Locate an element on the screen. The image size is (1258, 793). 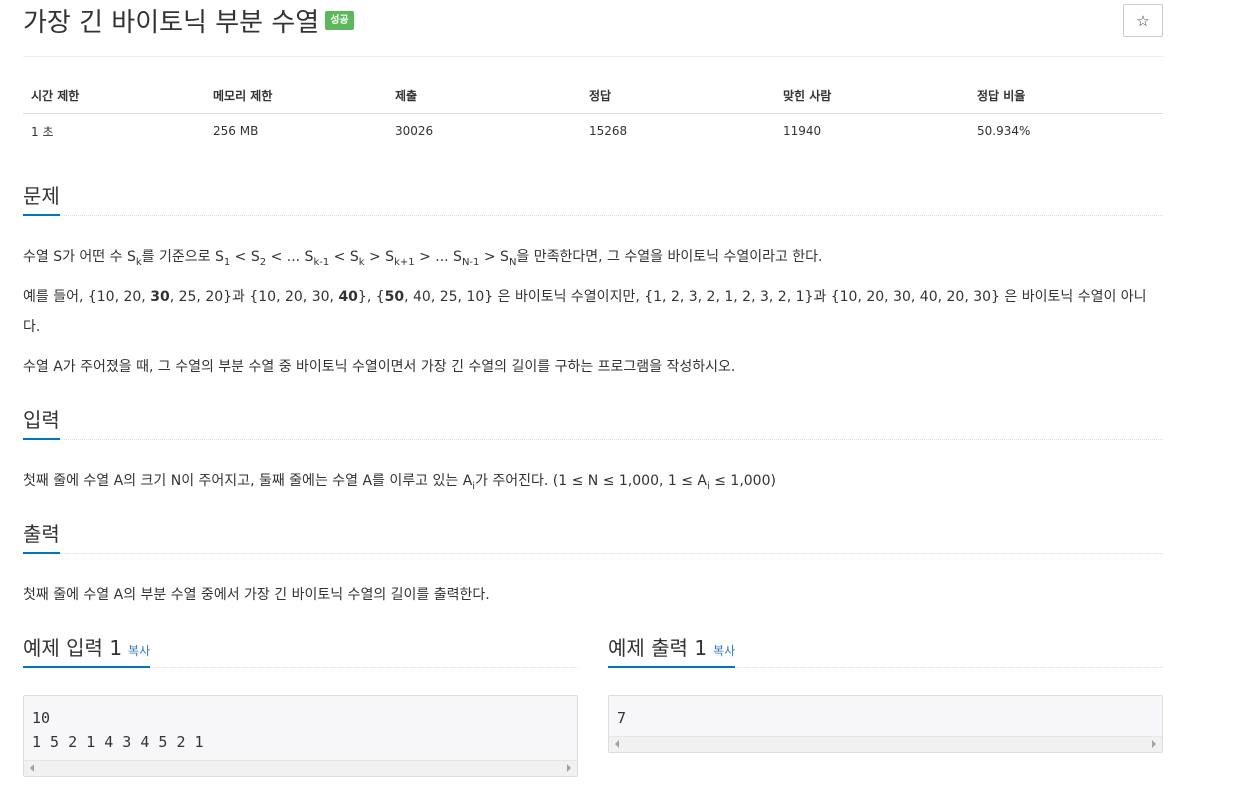
value-submissions: 30026 is located at coordinates (414, 131).